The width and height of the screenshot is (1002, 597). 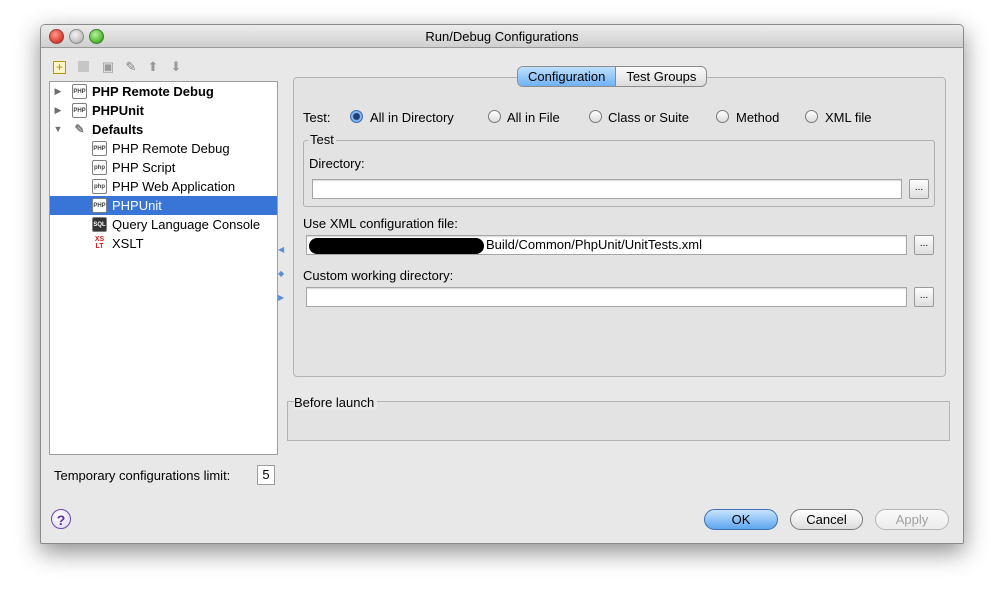 I want to click on directory-label: Directory:, so click(x=337, y=163).